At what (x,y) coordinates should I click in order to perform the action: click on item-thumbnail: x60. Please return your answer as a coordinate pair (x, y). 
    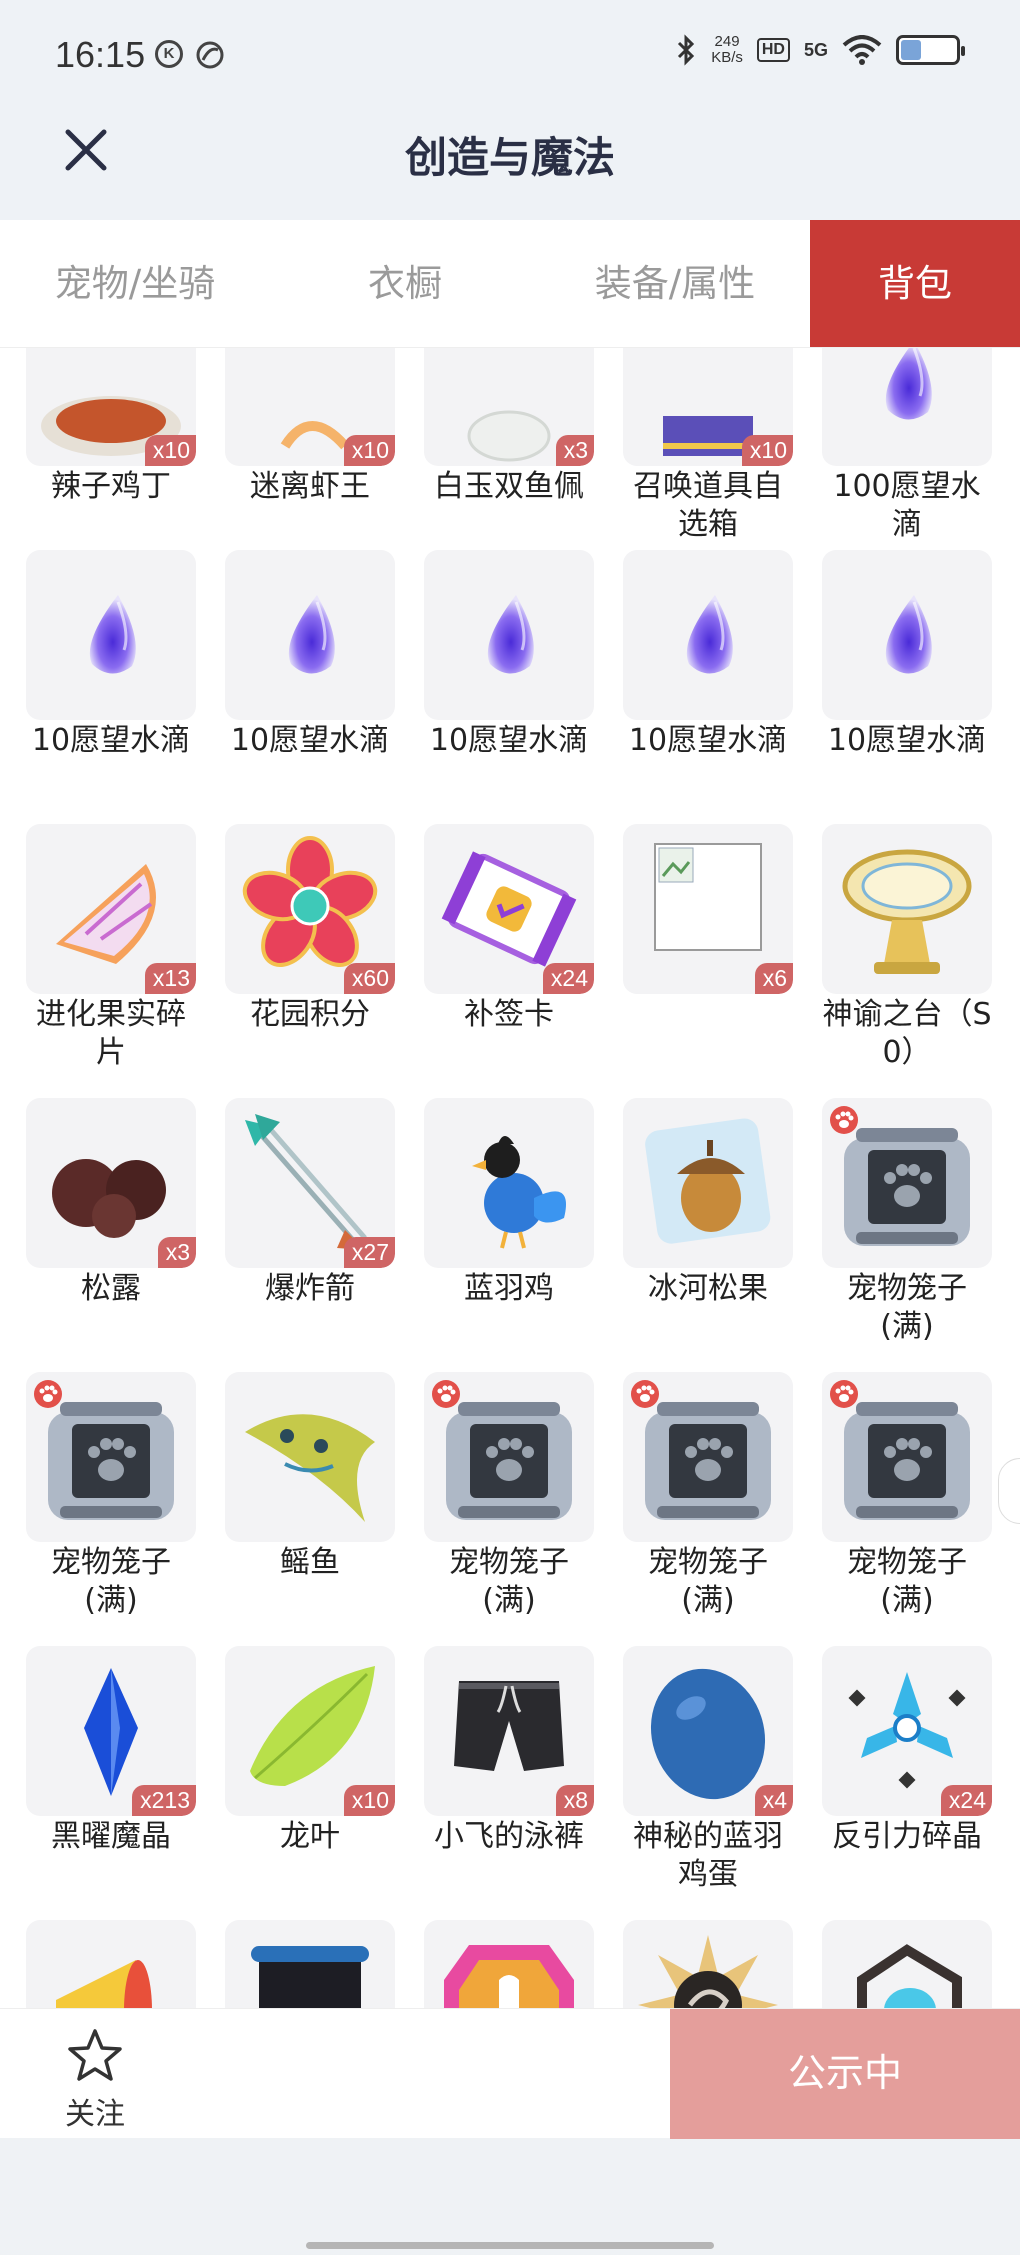
    Looking at the image, I should click on (310, 909).